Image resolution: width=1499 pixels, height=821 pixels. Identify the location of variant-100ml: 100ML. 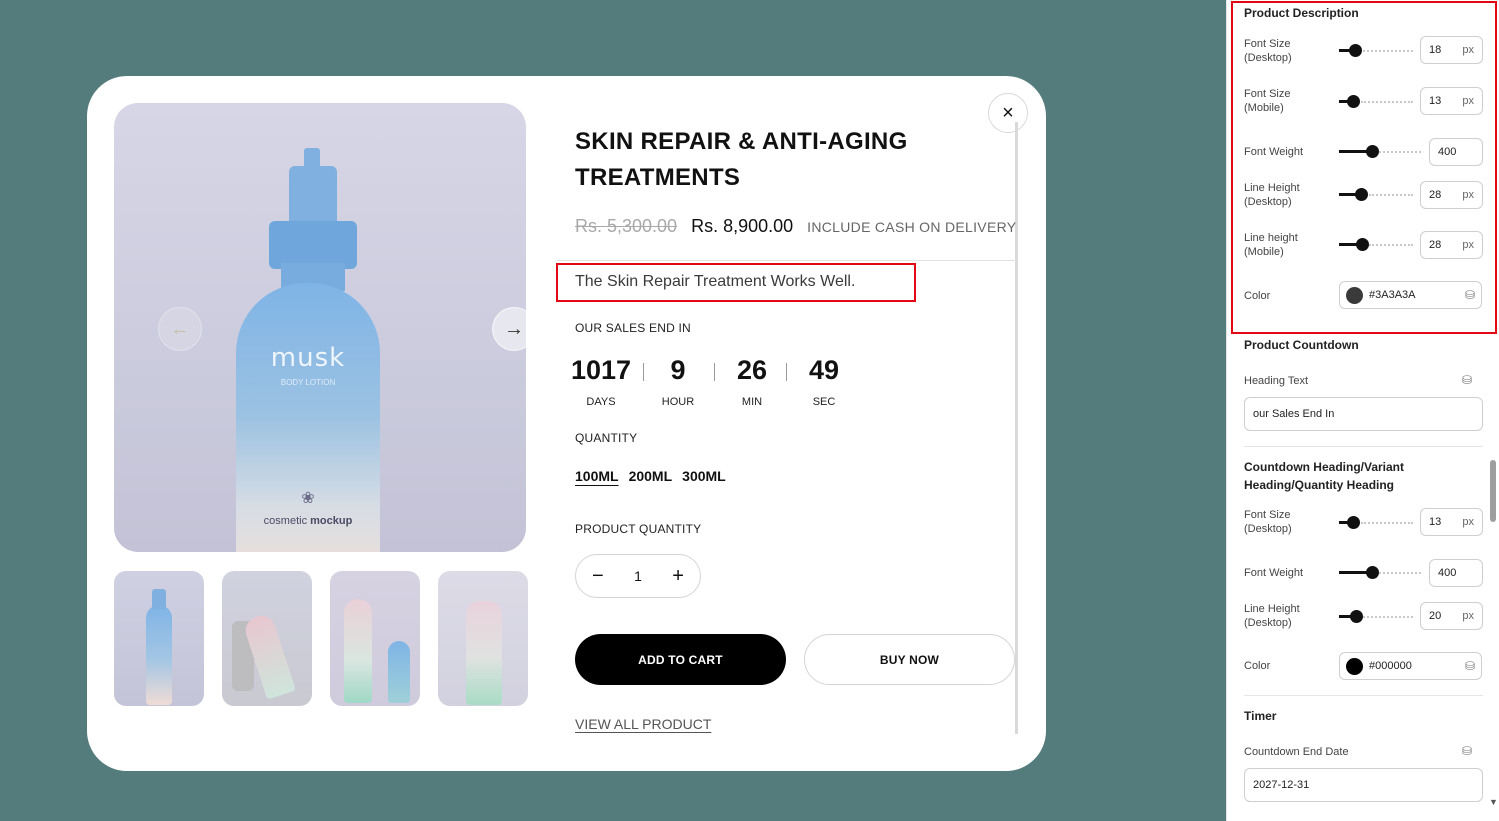
(597, 476).